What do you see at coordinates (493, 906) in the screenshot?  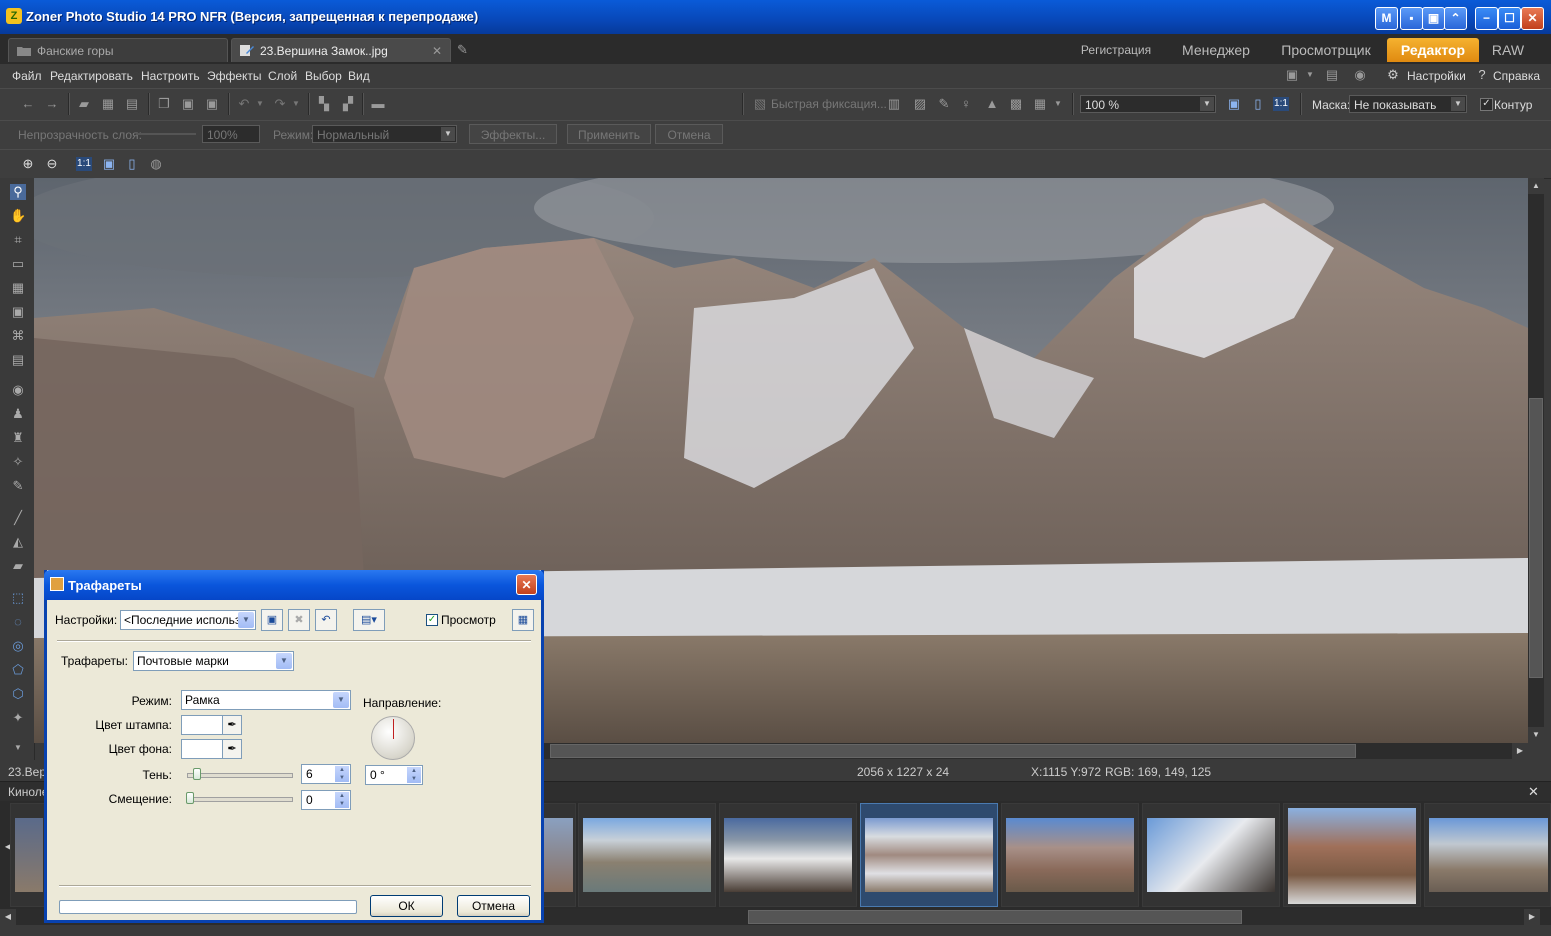 I see `cancel-button: Отмена` at bounding box center [493, 906].